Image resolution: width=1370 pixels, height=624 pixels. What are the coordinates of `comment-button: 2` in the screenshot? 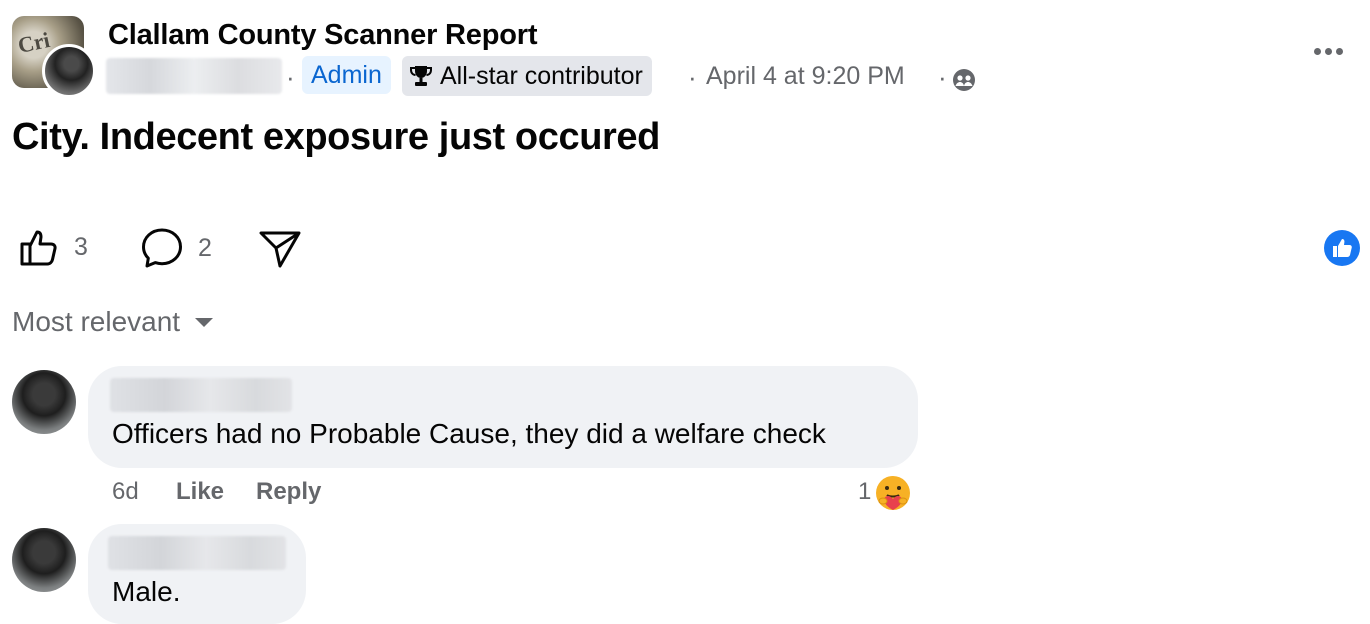 It's located at (176, 248).